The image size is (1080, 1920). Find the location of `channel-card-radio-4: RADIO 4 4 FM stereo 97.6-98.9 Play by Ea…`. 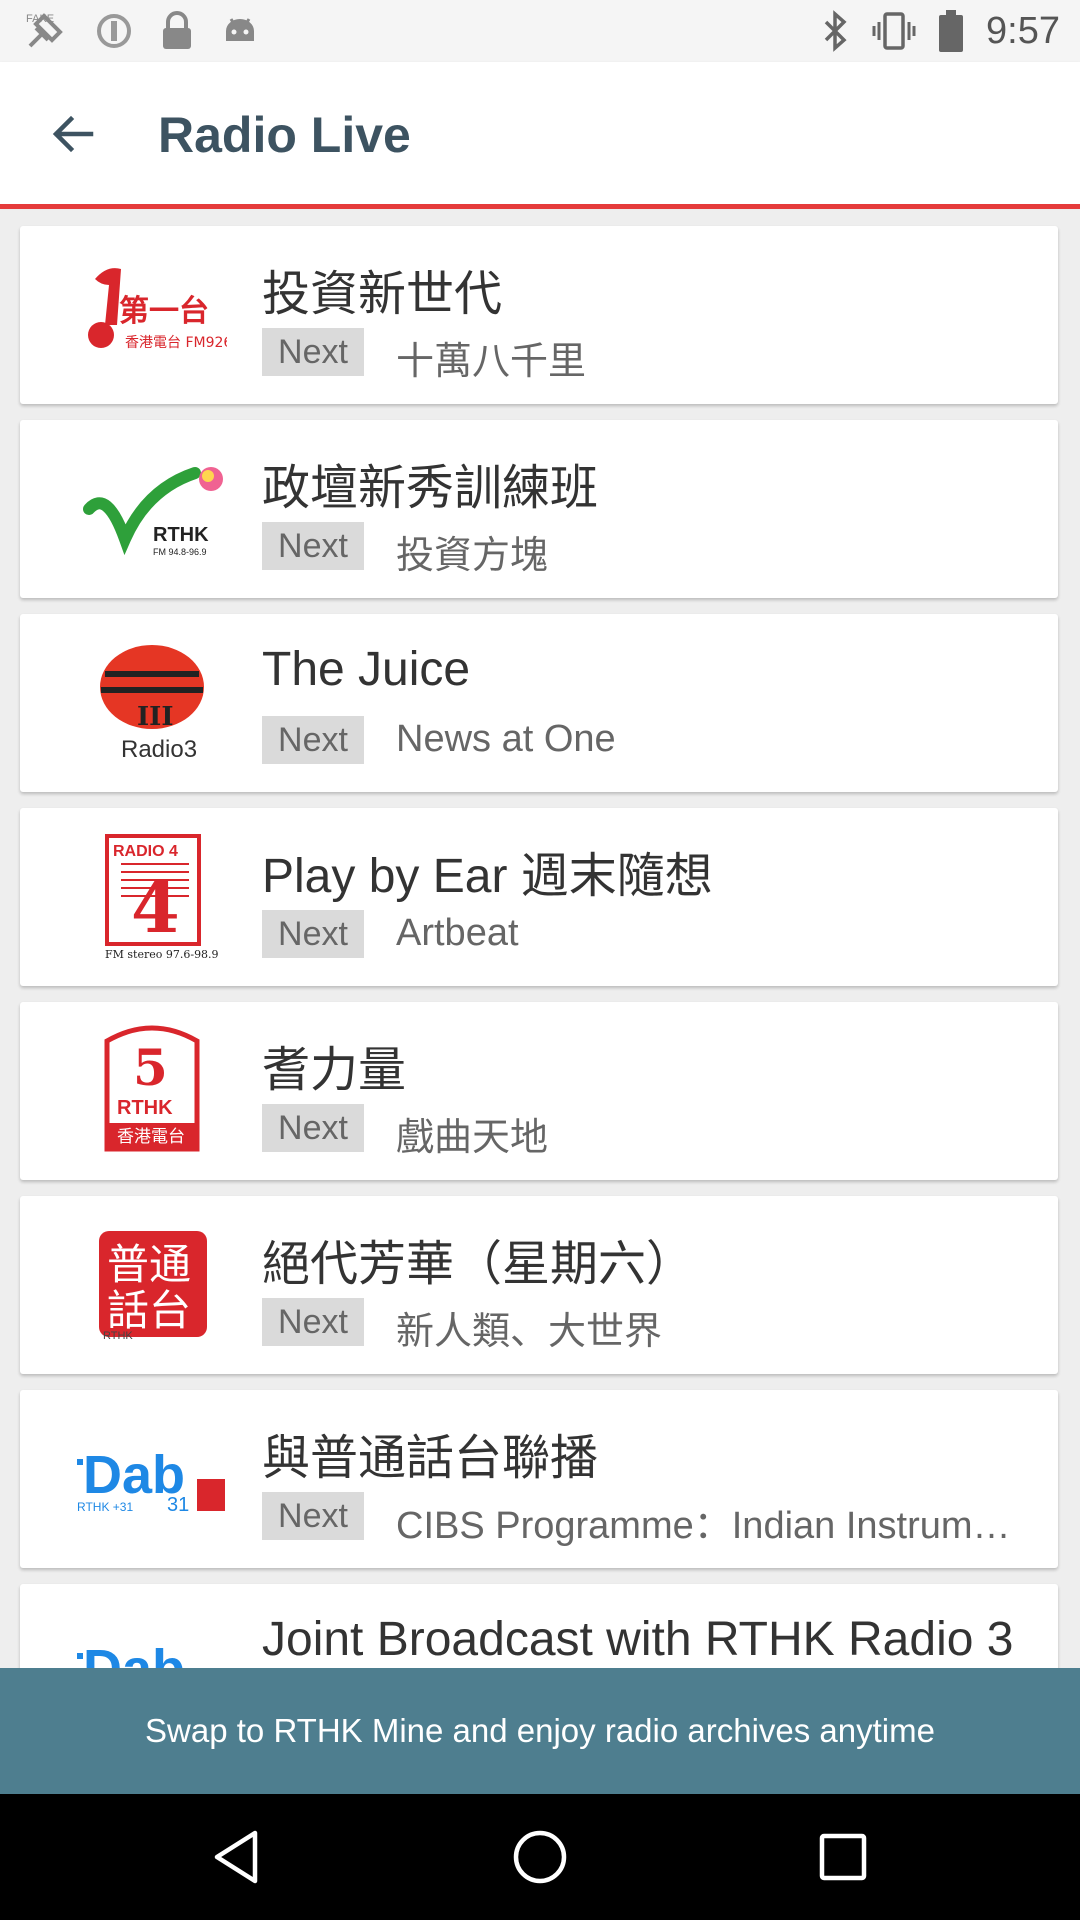

channel-card-radio-4: RADIO 4 4 FM stereo 97.6-98.9 Play by Ea… is located at coordinates (539, 897).